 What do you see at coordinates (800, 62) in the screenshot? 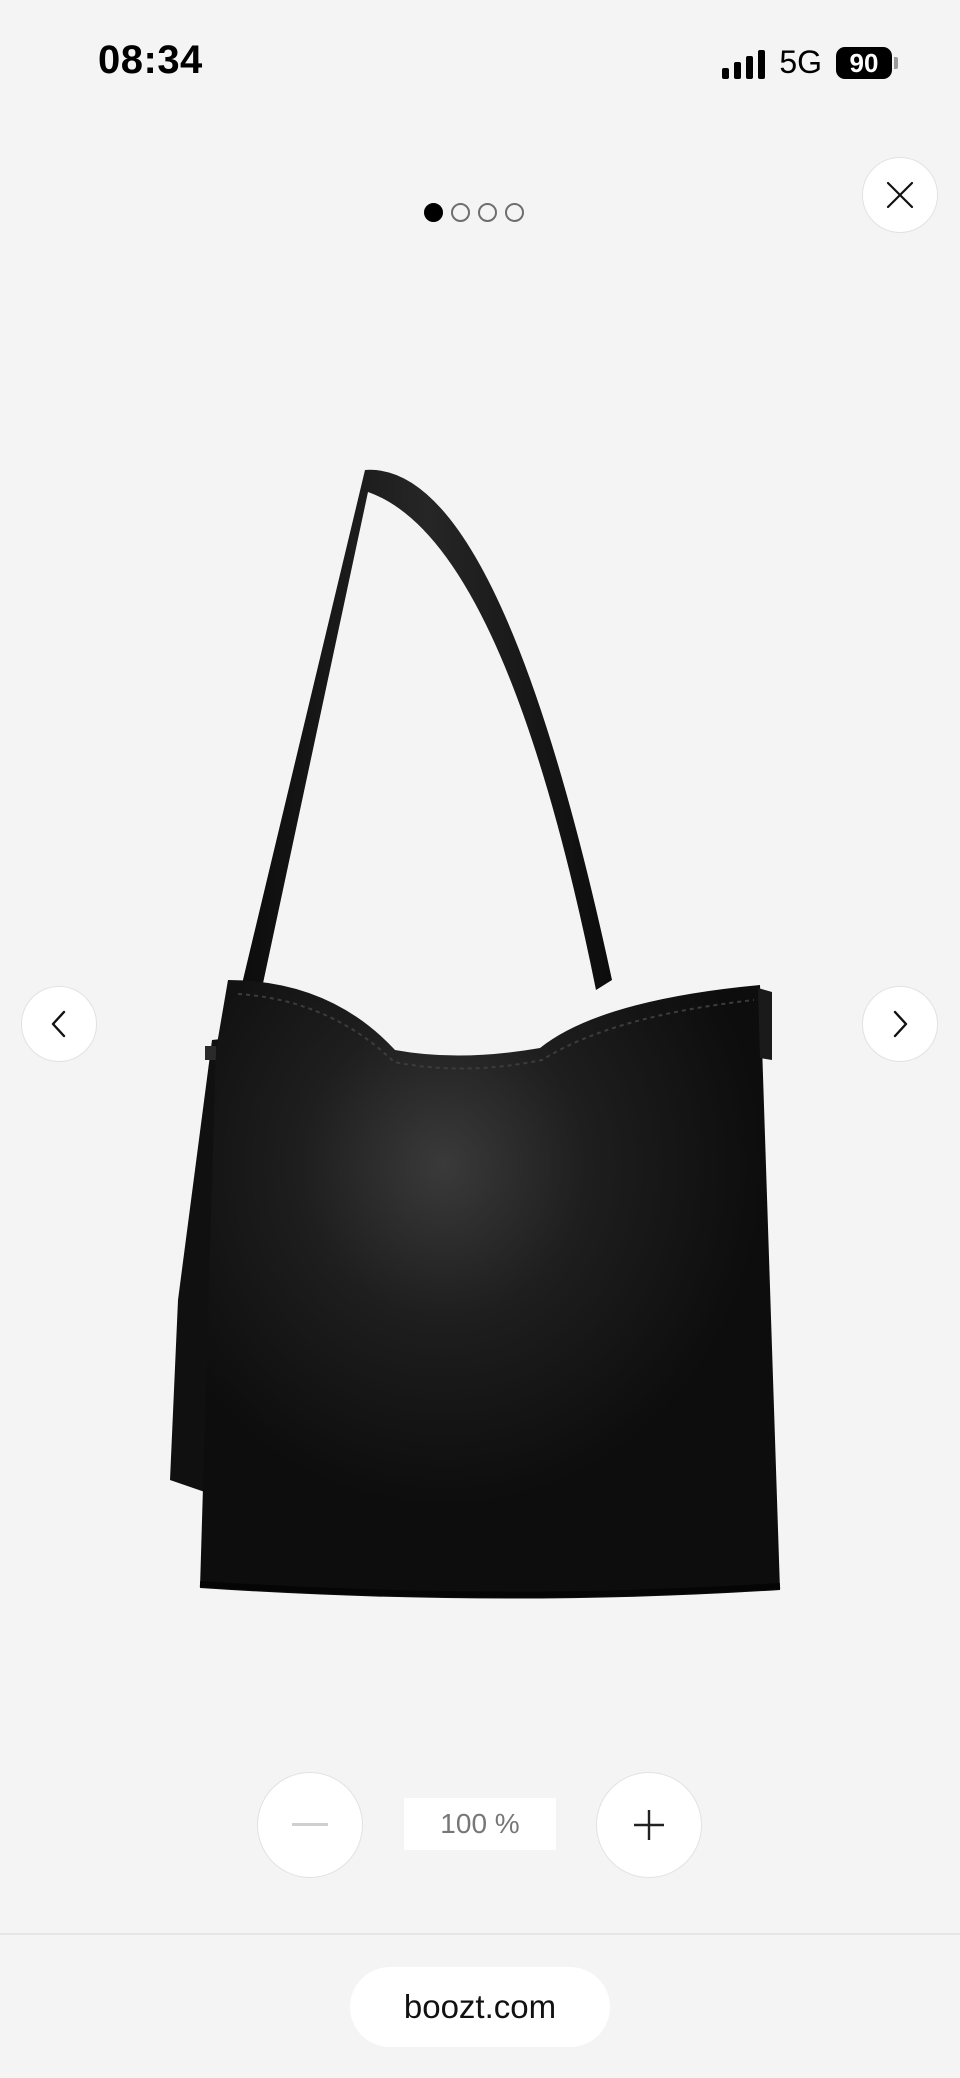
I see `network-label: 5G` at bounding box center [800, 62].